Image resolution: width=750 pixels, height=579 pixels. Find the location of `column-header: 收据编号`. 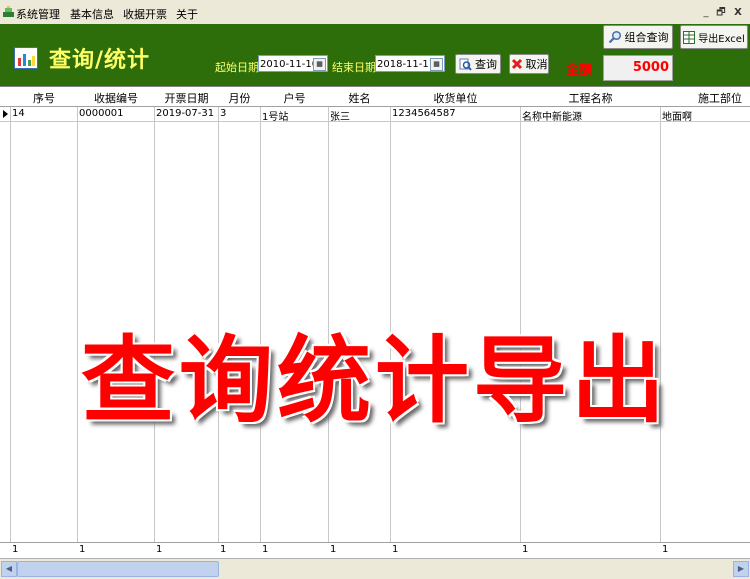

column-header: 收据编号 is located at coordinates (116, 98).